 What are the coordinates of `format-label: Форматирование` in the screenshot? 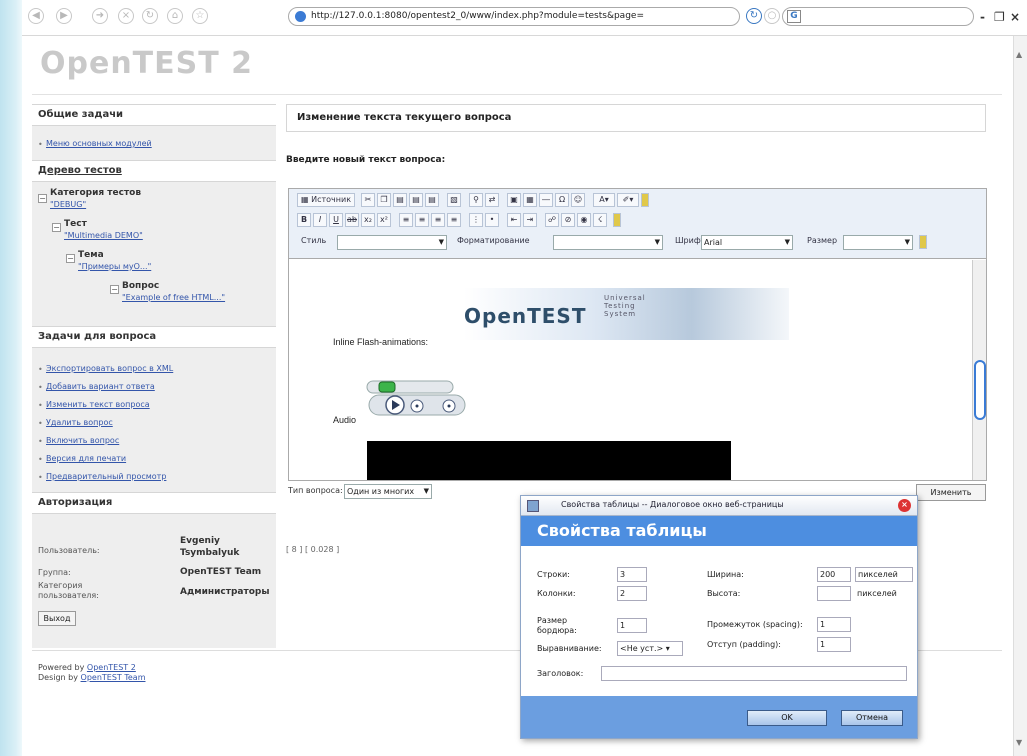 It's located at (493, 240).